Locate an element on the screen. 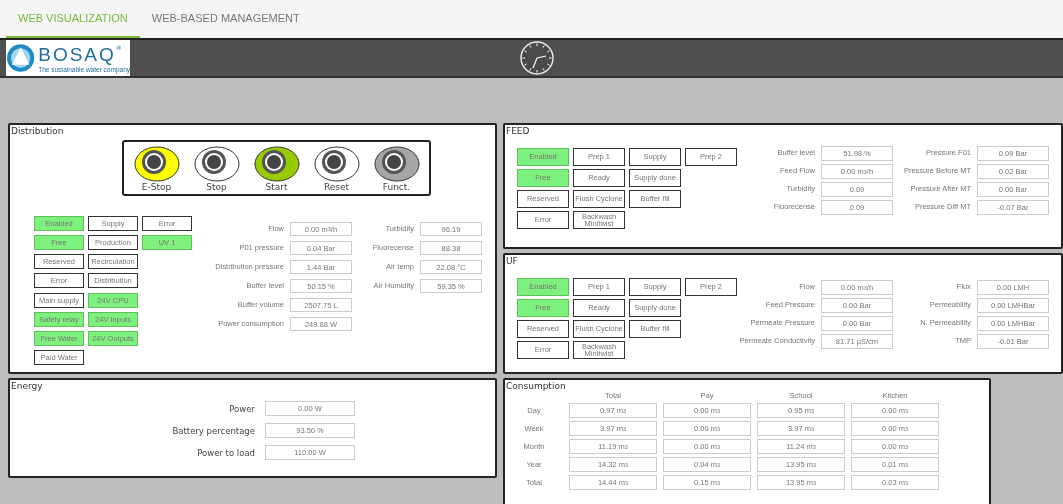  panel-title: FEED is located at coordinates (518, 130).